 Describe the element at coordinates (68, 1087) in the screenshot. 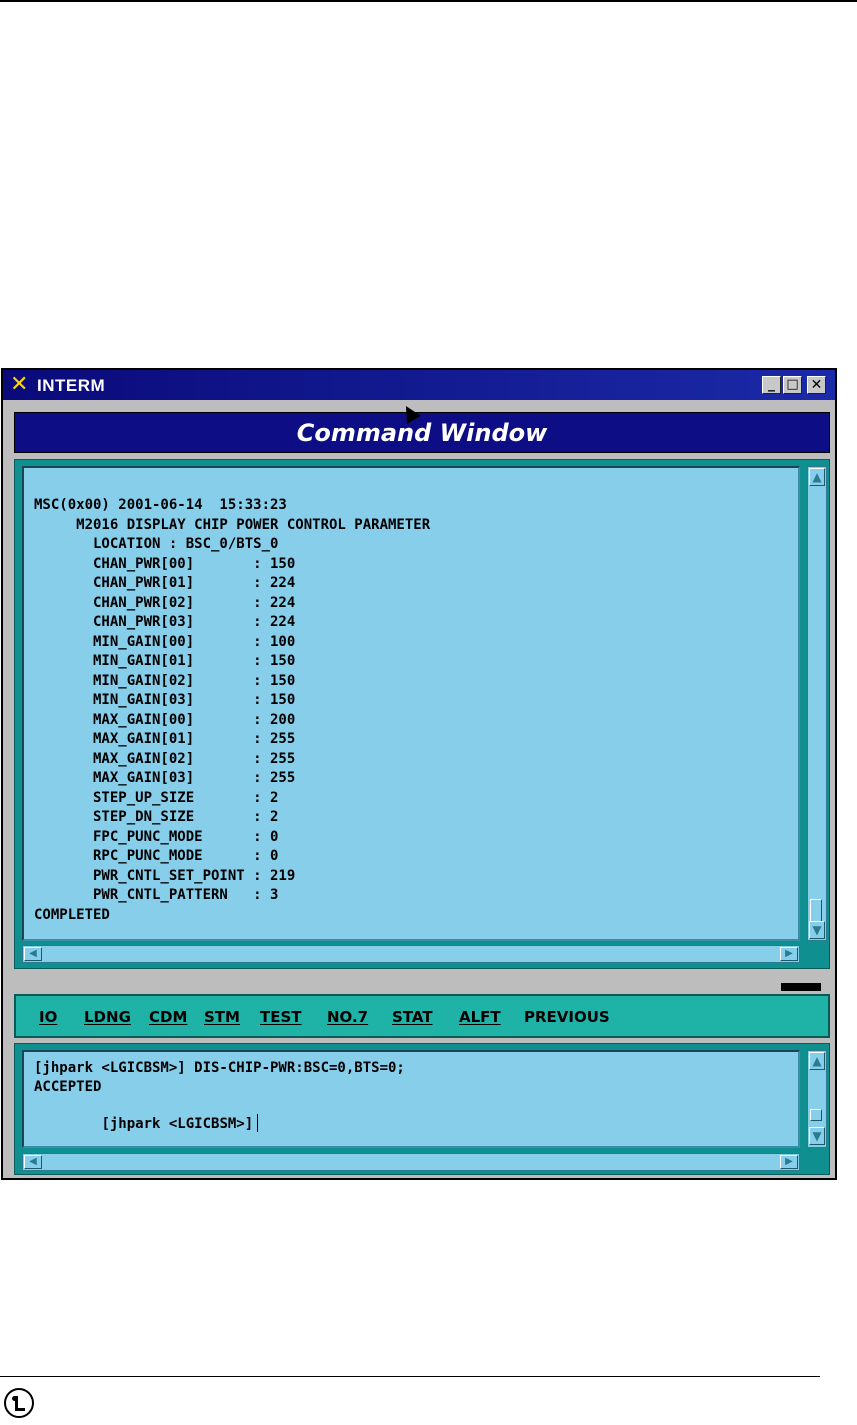

I see `input-line-accepted: ACCEPTED` at that location.